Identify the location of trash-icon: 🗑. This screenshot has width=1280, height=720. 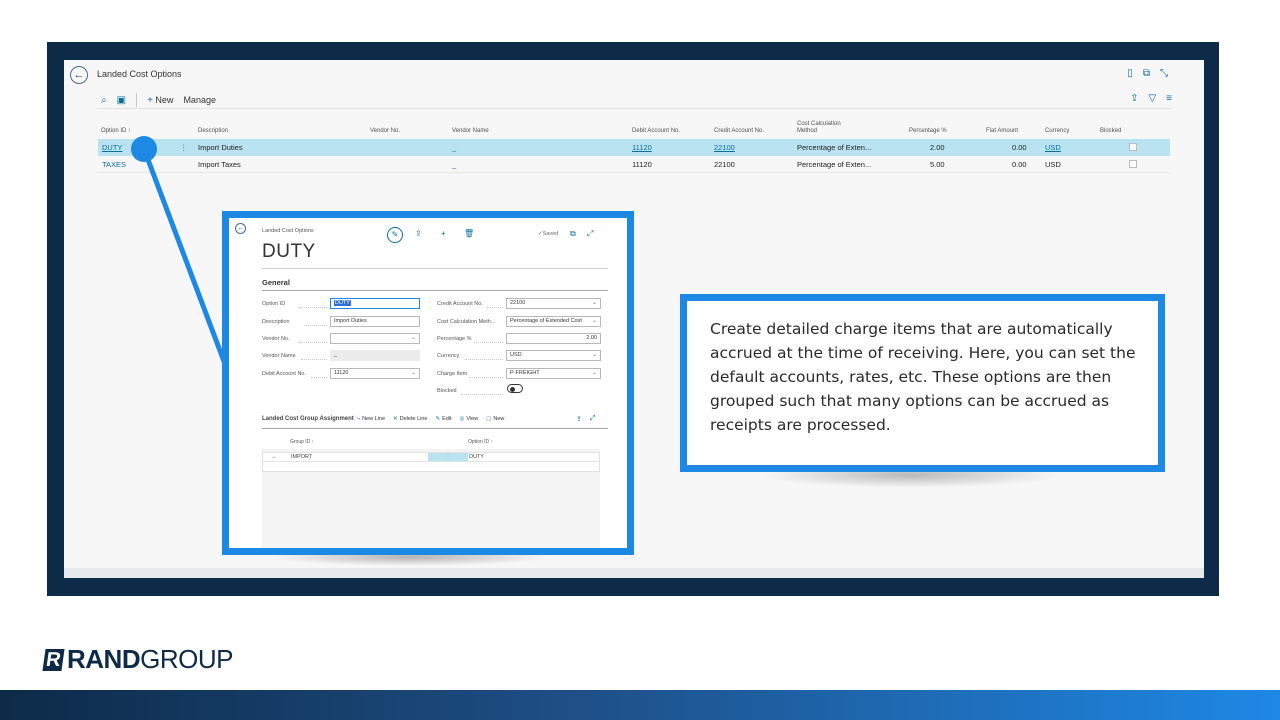
(469, 233).